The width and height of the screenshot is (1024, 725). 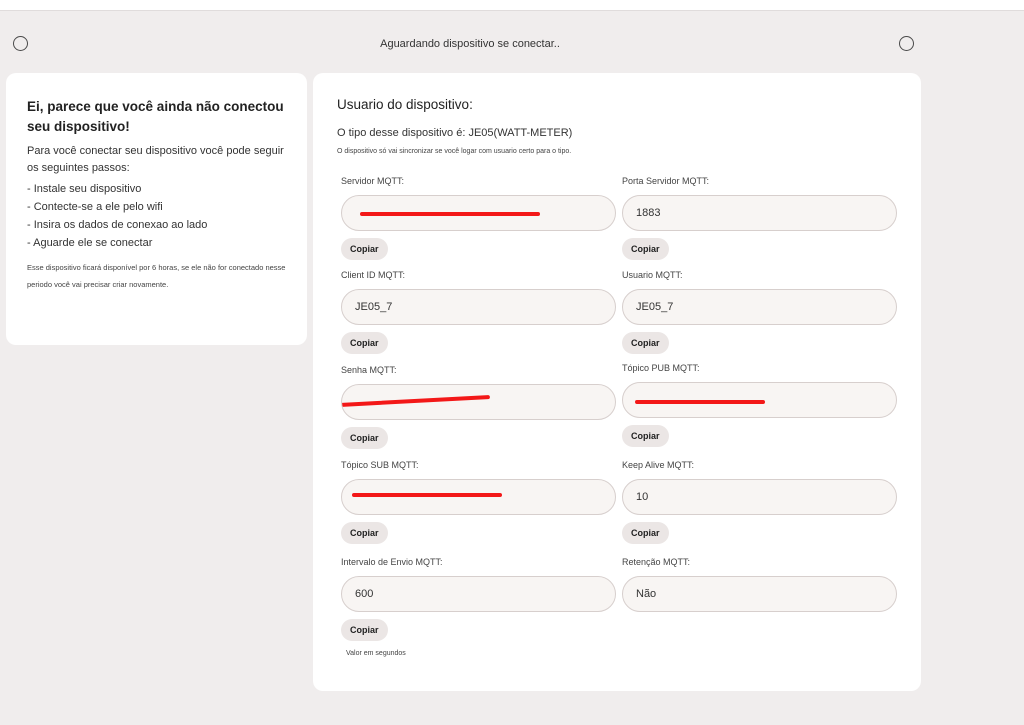 I want to click on keep-alive-mqtt-input: 10, so click(x=759, y=497).